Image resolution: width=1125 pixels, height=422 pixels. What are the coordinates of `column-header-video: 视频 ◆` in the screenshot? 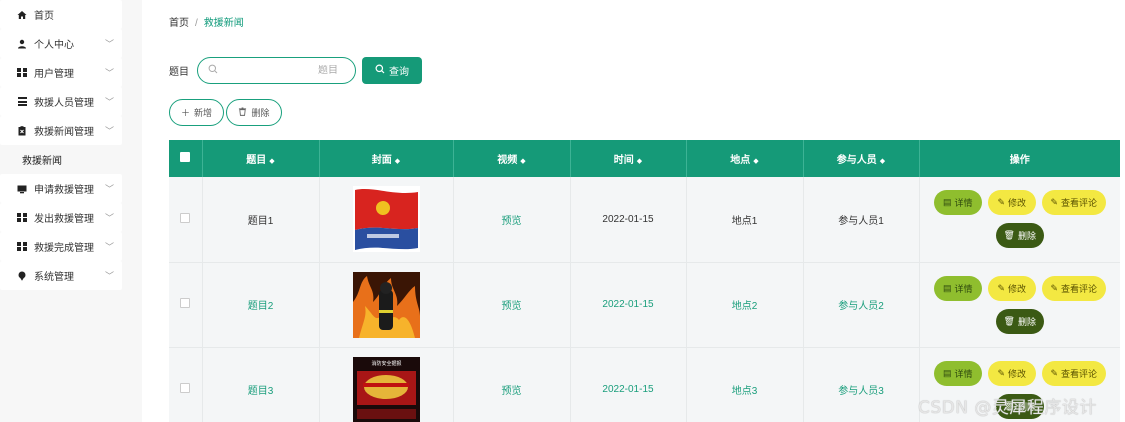 It's located at (512, 158).